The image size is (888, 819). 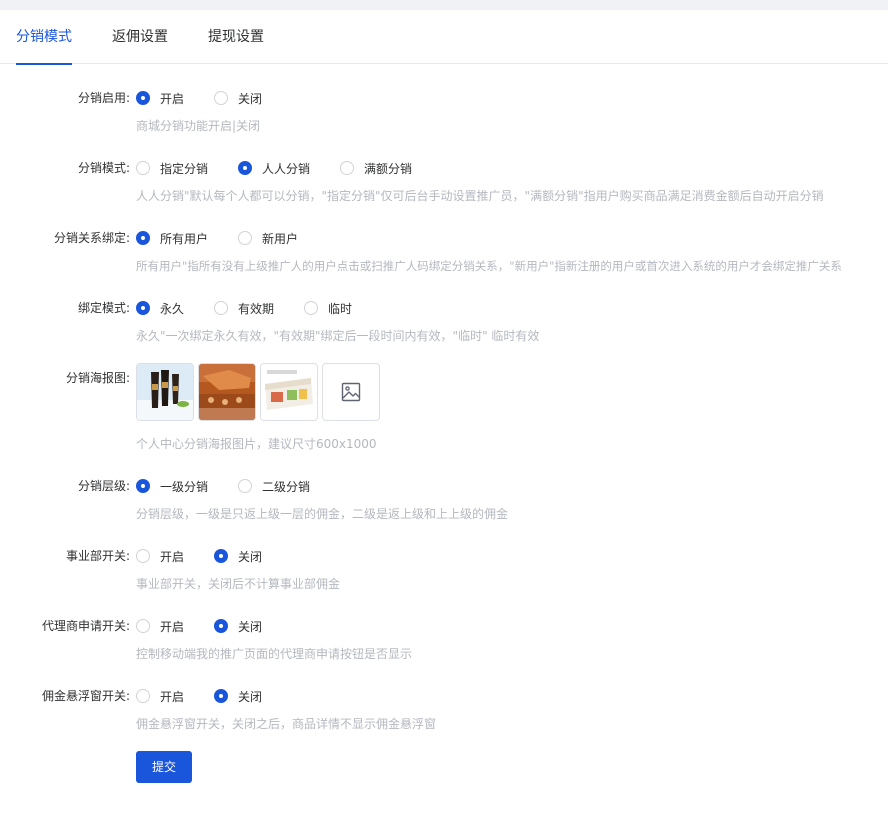 I want to click on radio-division-on: 开启, so click(x=160, y=556).